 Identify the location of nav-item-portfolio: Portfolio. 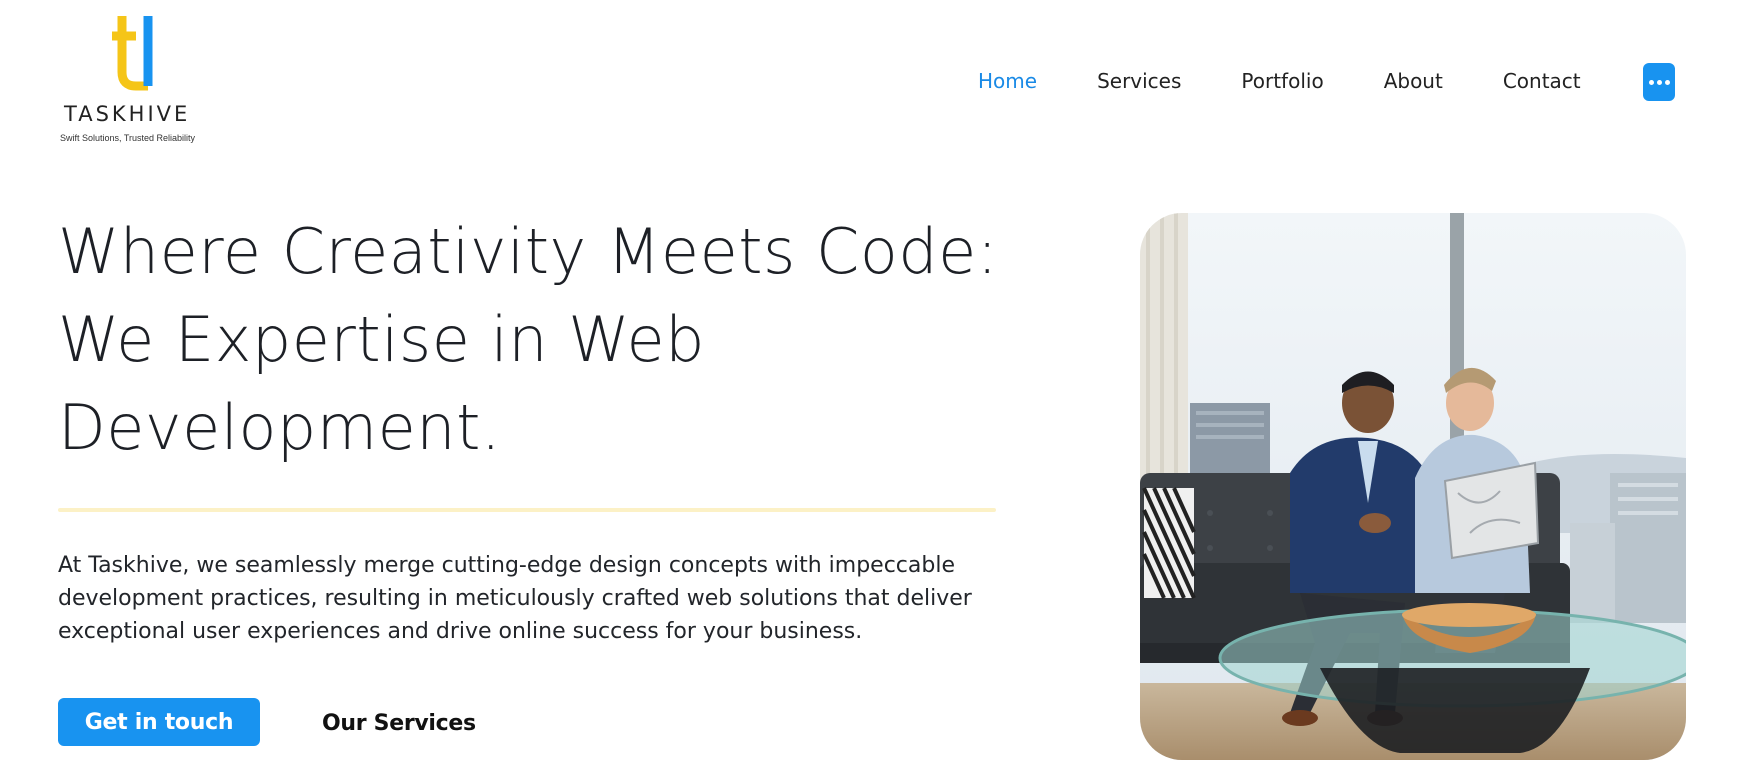
(1282, 81).